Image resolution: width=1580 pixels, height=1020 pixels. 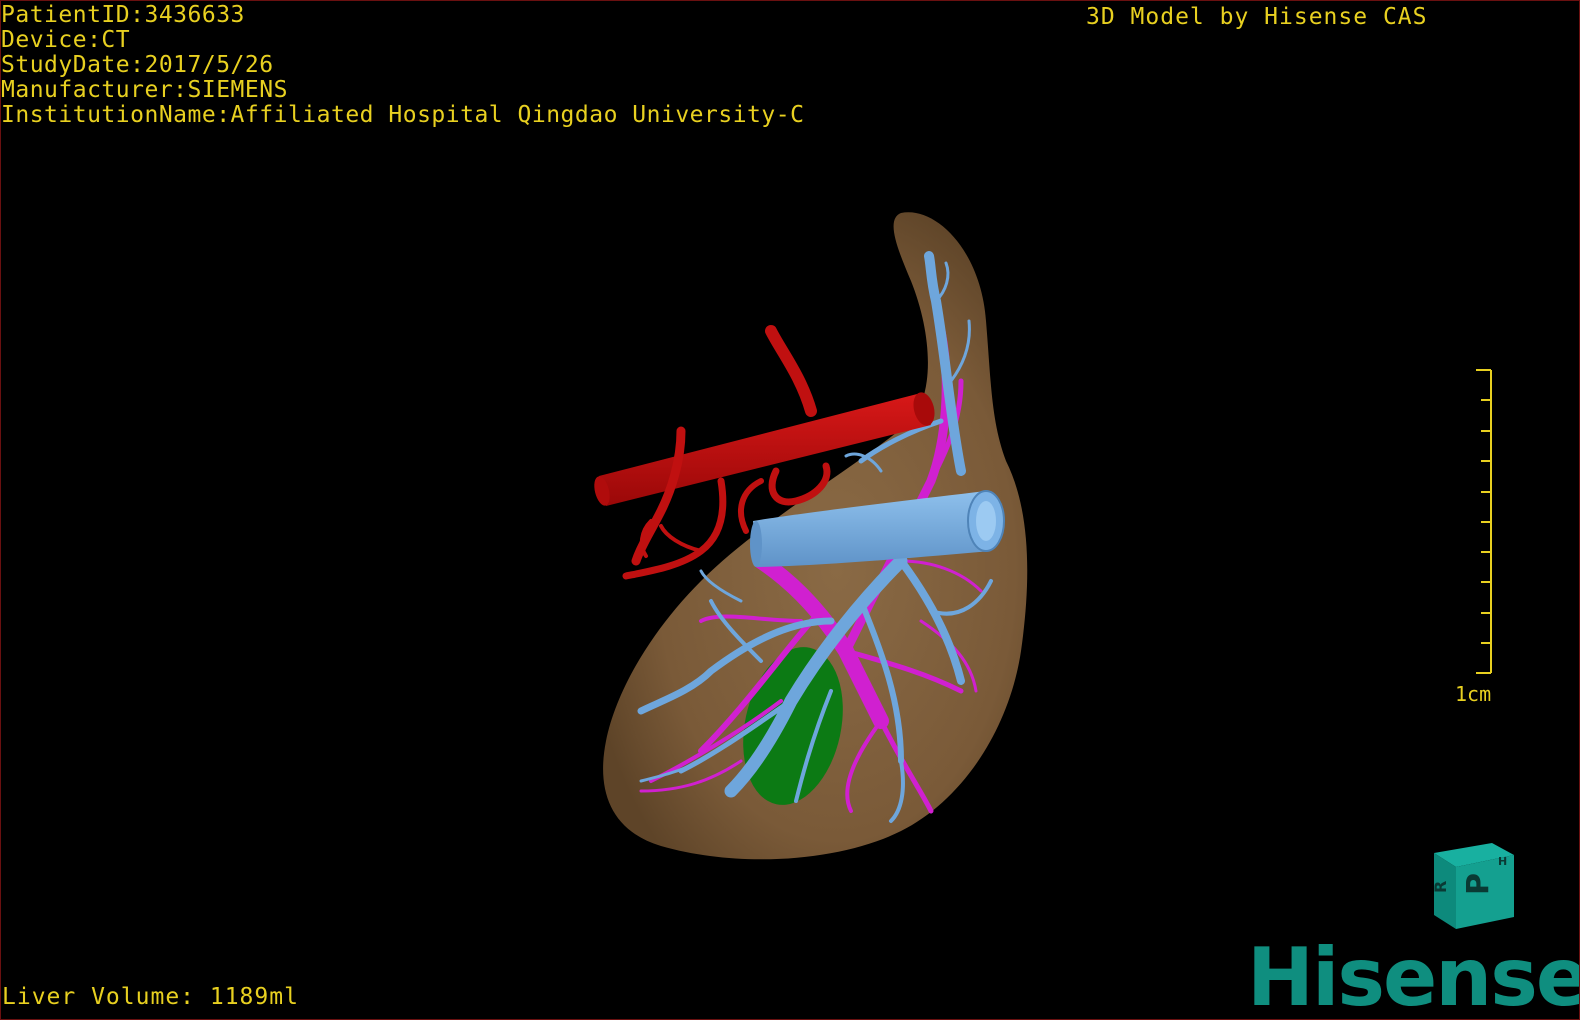 What do you see at coordinates (123, 15) in the screenshot?
I see `patient-id-text: PatientID:3436633` at bounding box center [123, 15].